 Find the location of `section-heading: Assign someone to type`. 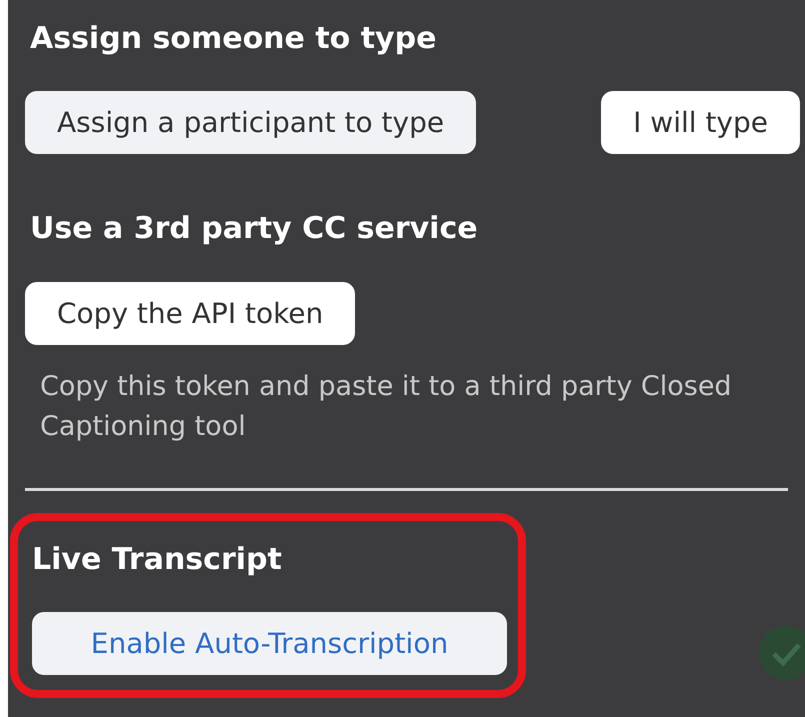

section-heading: Assign someone to type is located at coordinates (234, 39).